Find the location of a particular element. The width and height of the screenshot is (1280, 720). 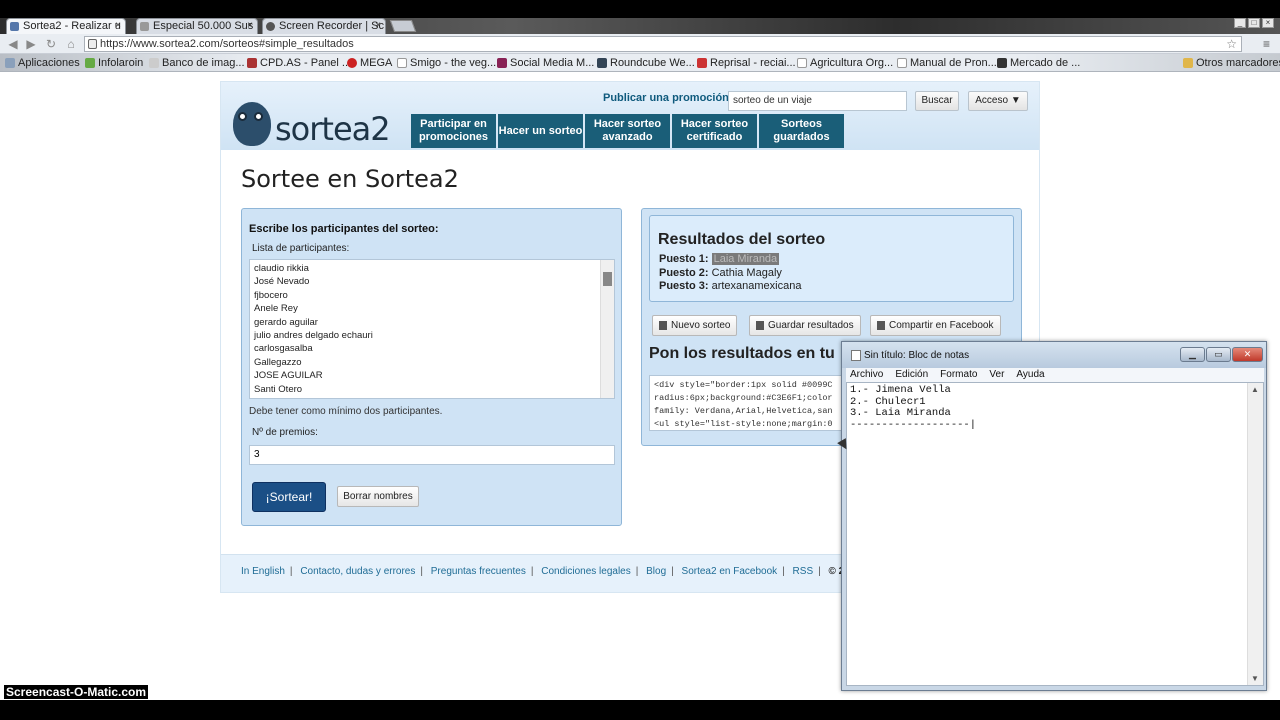

menu-formato: Formato is located at coordinates (958, 375).